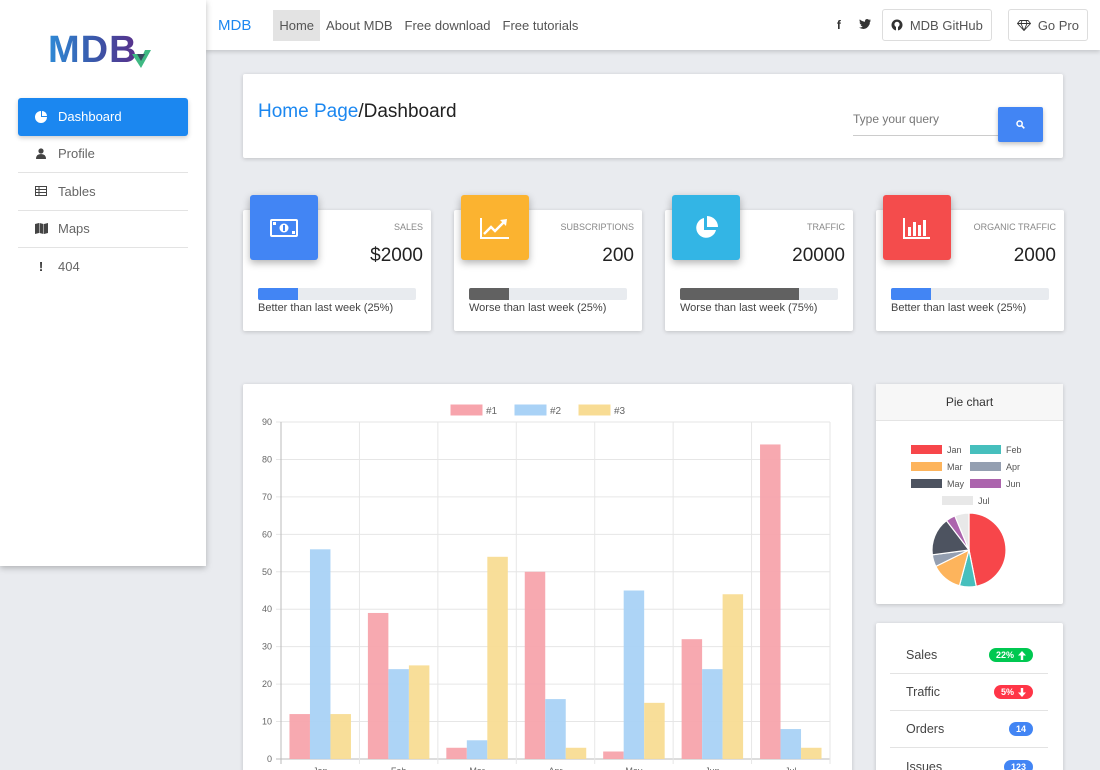 The width and height of the screenshot is (1100, 770). What do you see at coordinates (535, 665) in the screenshot?
I see `bar-apr-s1` at bounding box center [535, 665].